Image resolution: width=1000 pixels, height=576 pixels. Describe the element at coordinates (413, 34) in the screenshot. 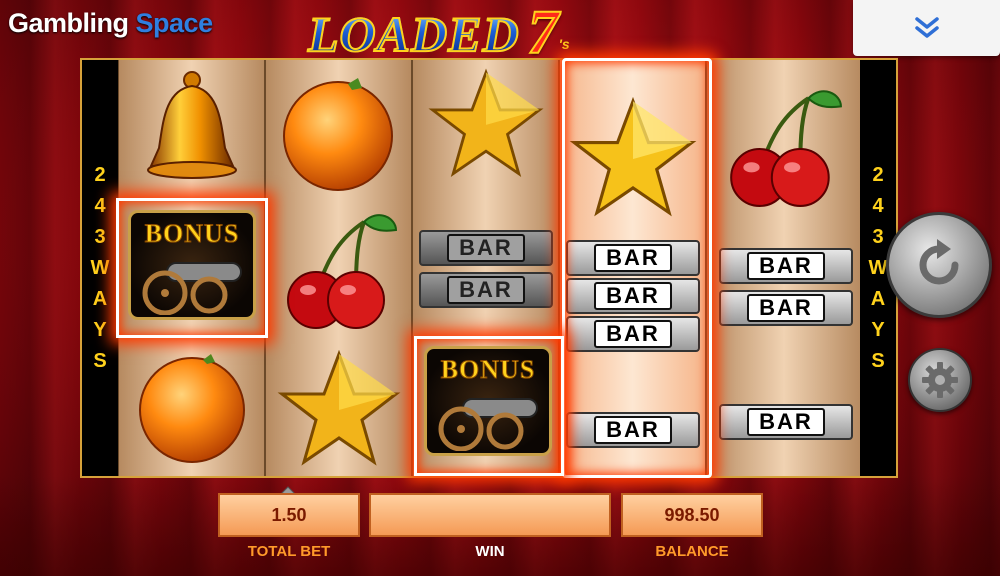

I see `logo-word-loaded: LOADED` at that location.